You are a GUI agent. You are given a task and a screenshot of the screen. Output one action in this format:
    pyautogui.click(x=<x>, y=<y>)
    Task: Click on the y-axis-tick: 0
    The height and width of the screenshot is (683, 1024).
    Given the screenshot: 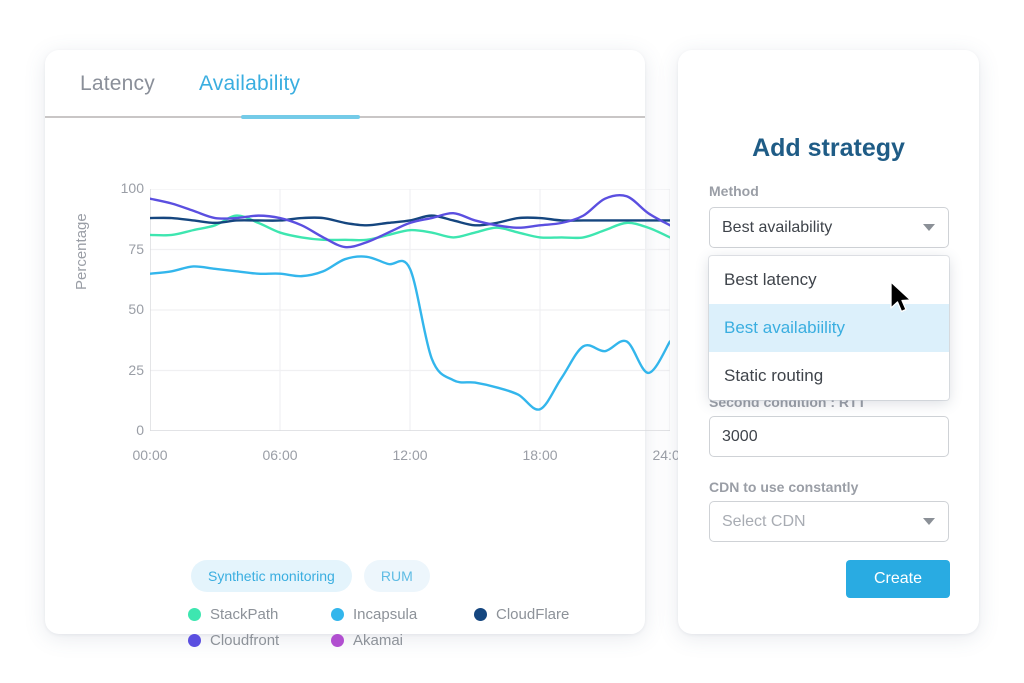 What is the action you would take?
    pyautogui.click(x=140, y=430)
    